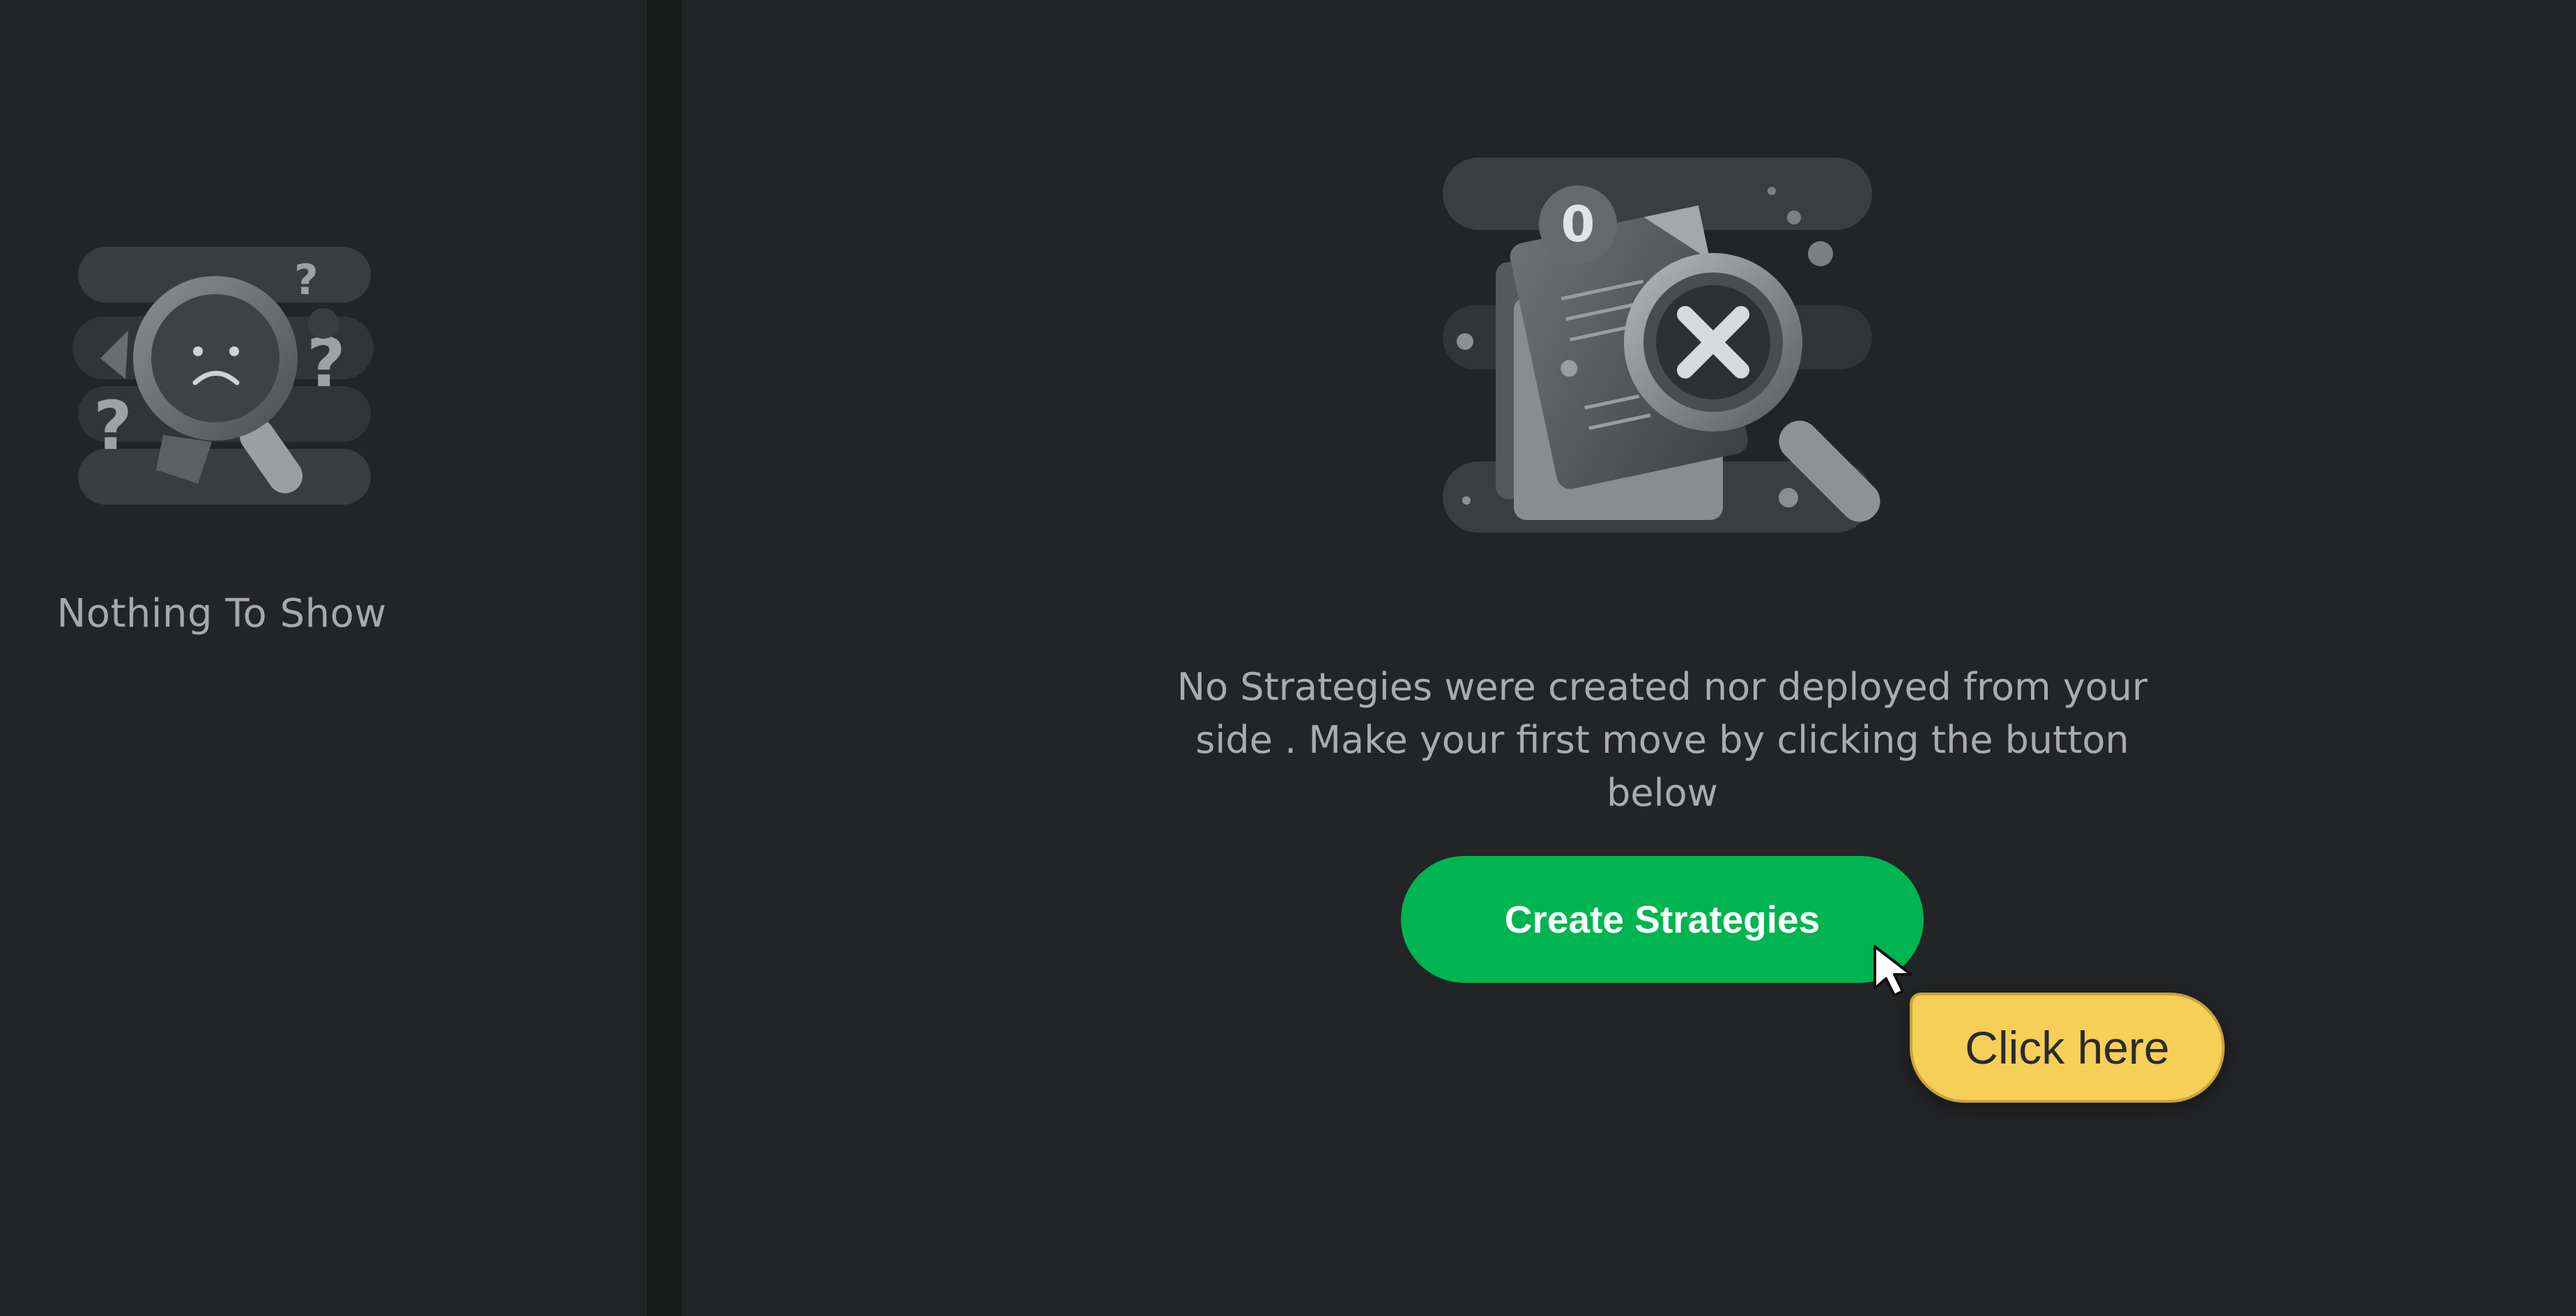  Describe the element at coordinates (1662, 919) in the screenshot. I see `create-strategies-button: Create Strategies` at that location.